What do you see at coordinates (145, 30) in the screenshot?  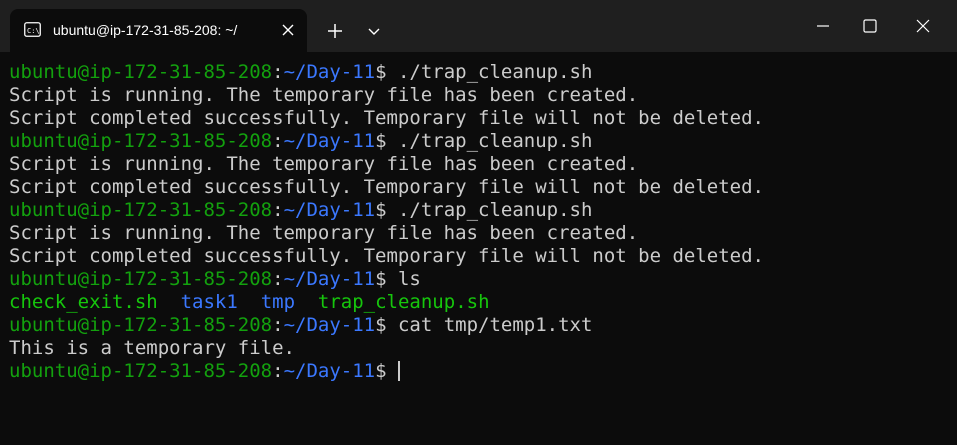 I see `tab-title: ubuntu@ip-172-31-85-208: ~/` at bounding box center [145, 30].